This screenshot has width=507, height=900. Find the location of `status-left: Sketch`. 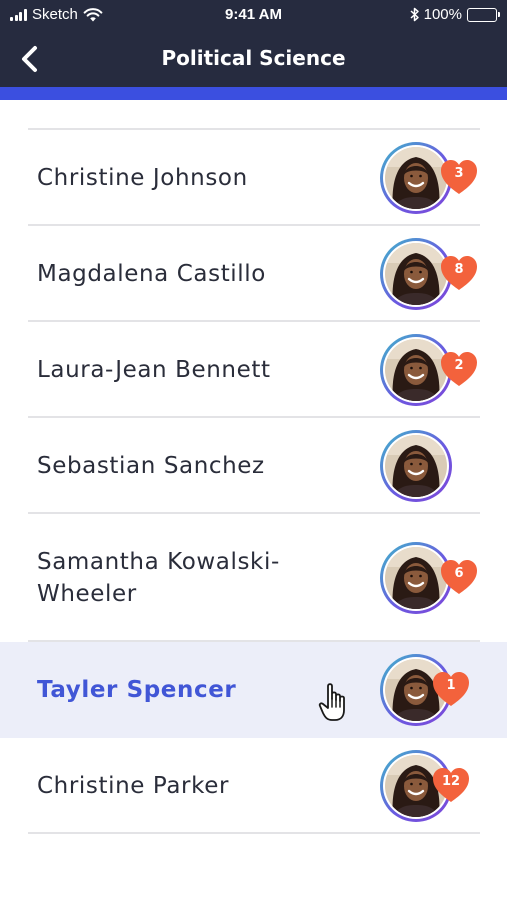

status-left: Sketch is located at coordinates (56, 14).